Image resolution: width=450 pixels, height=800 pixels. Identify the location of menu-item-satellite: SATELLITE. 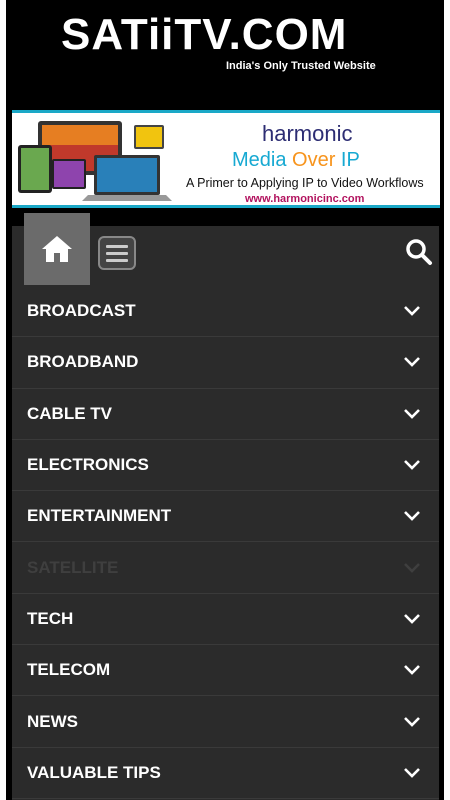
(225, 568).